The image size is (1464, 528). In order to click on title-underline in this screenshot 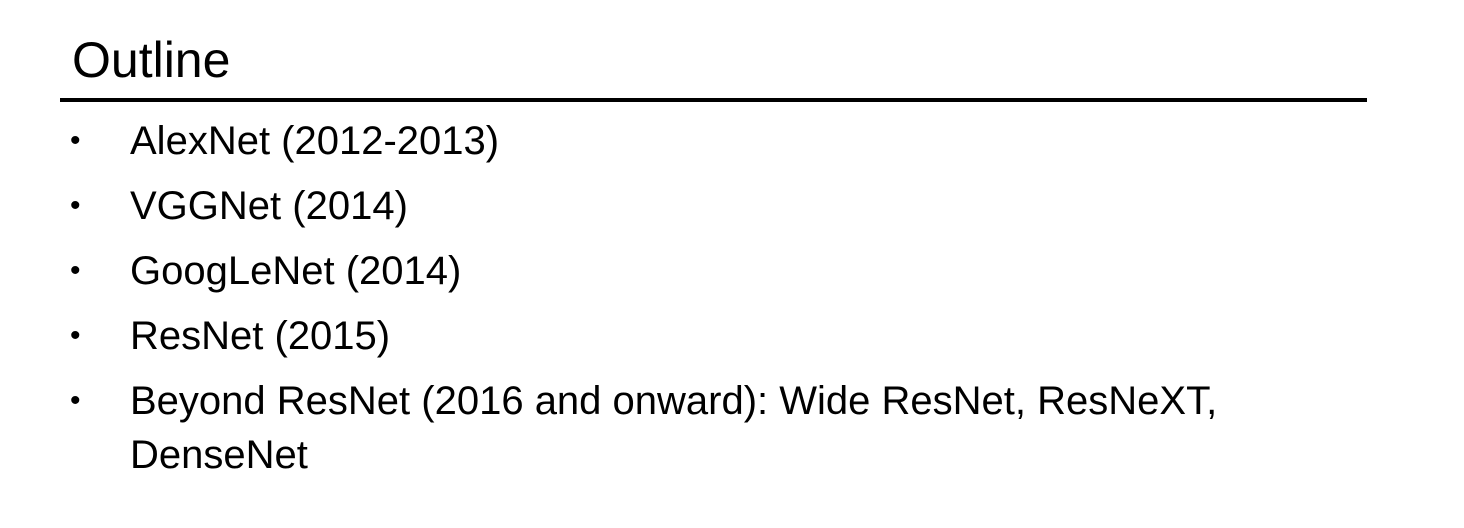, I will do `click(713, 100)`.